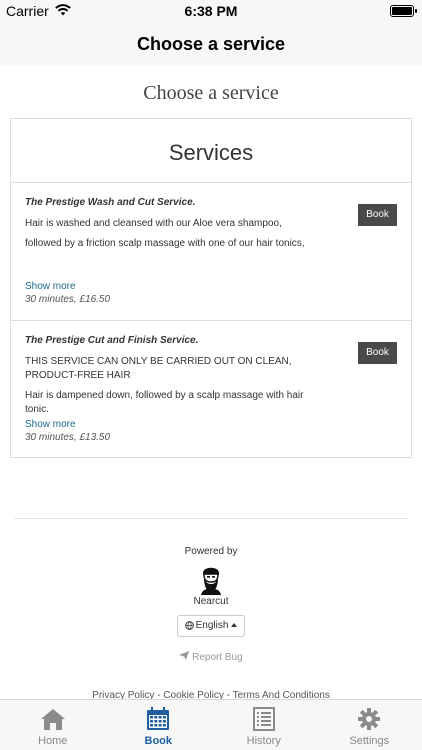 This screenshot has height=750, width=422. I want to click on list-icon, so click(263, 719).